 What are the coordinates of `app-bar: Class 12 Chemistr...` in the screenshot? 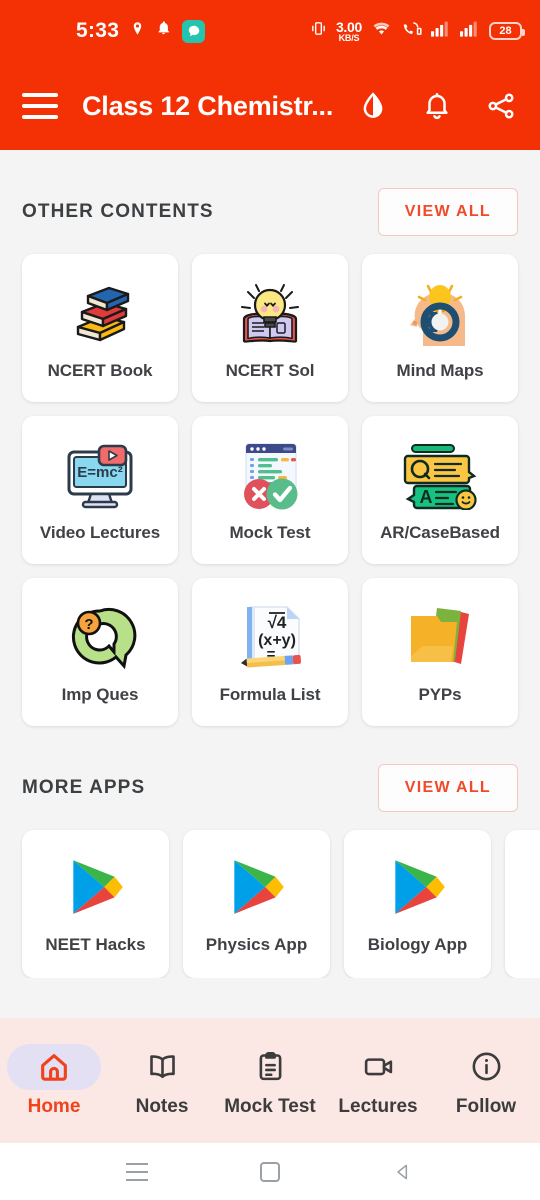 It's located at (270, 106).